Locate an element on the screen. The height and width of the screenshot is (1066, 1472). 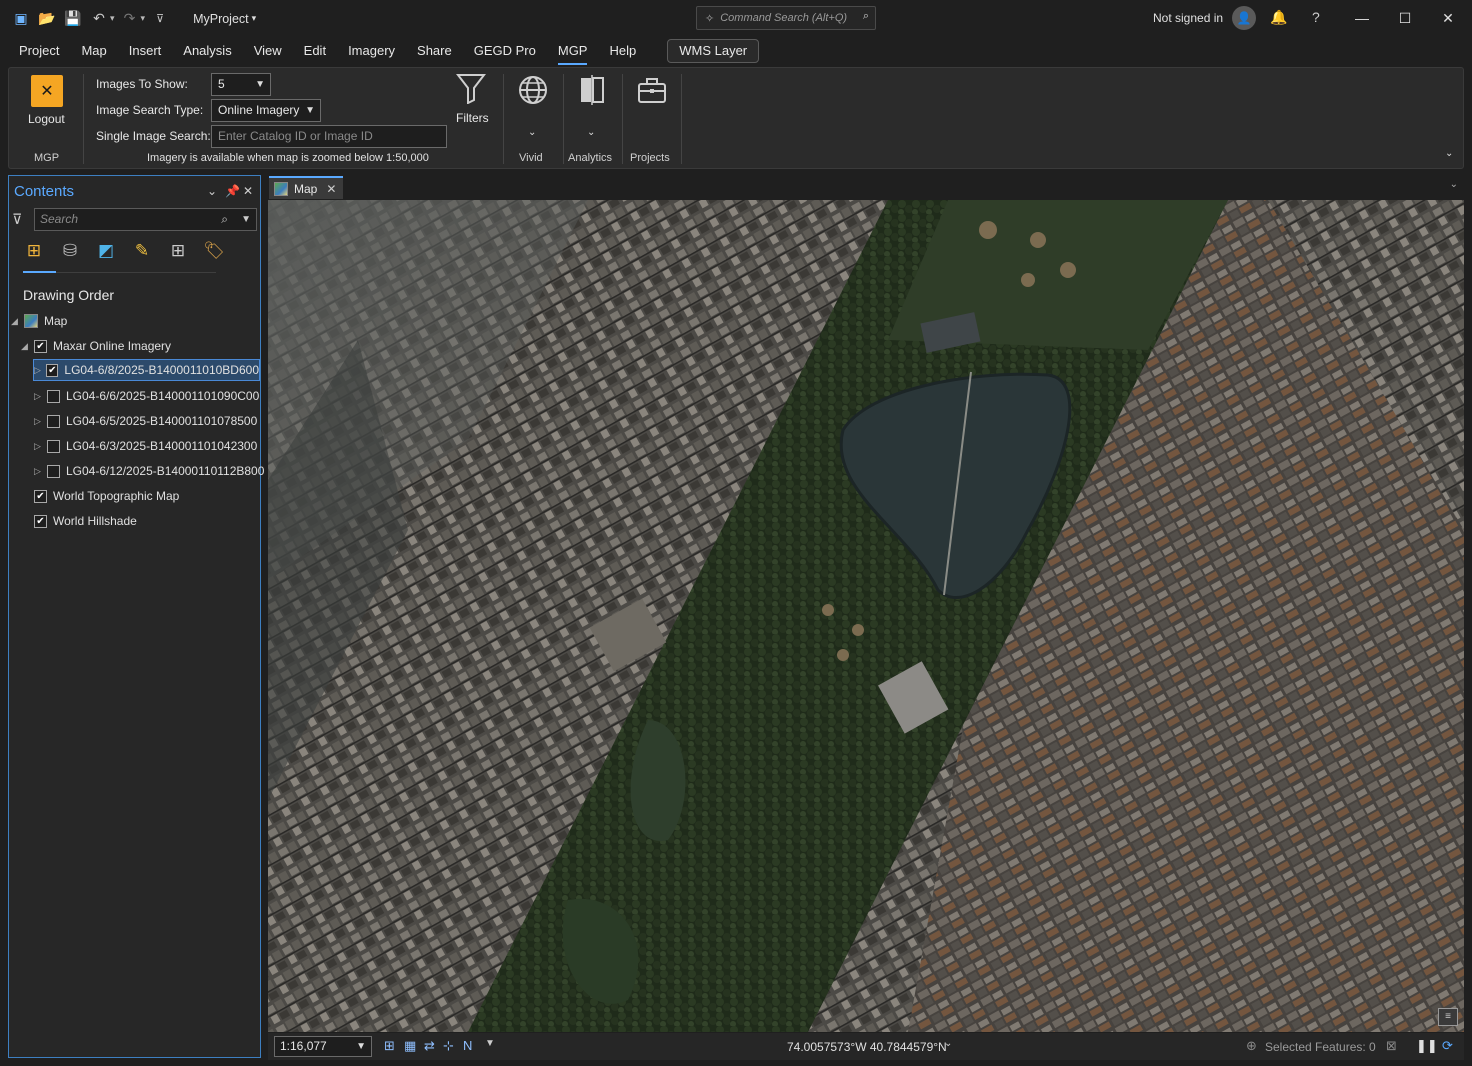
contents-search-input: Search ⌕ ▼ is located at coordinates (145, 219).